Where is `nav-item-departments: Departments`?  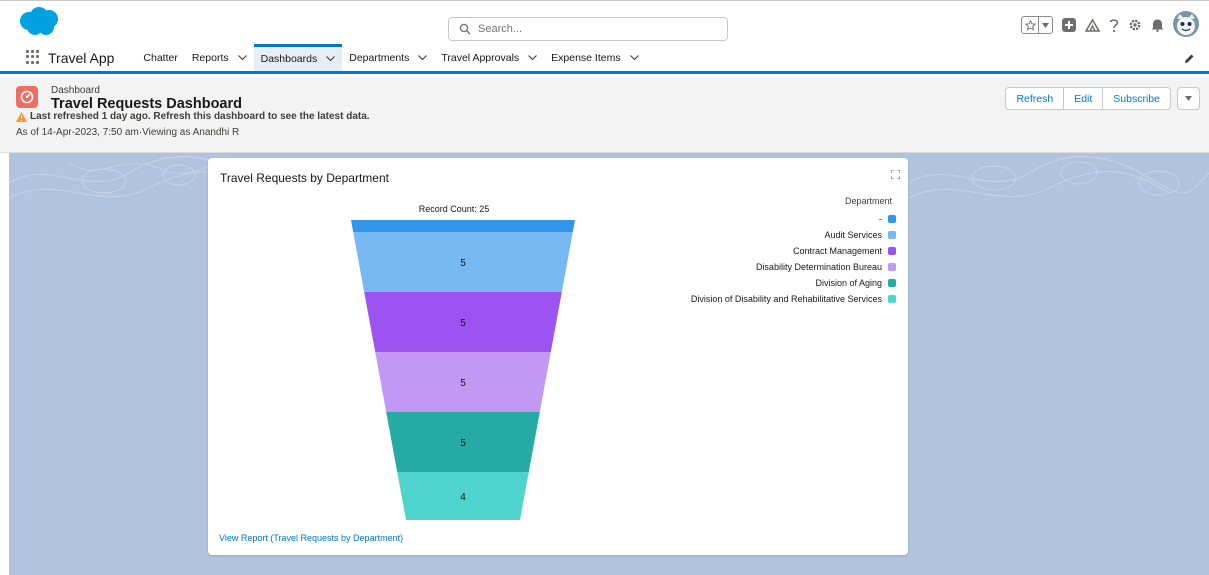
nav-item-departments: Departments is located at coordinates (388, 57).